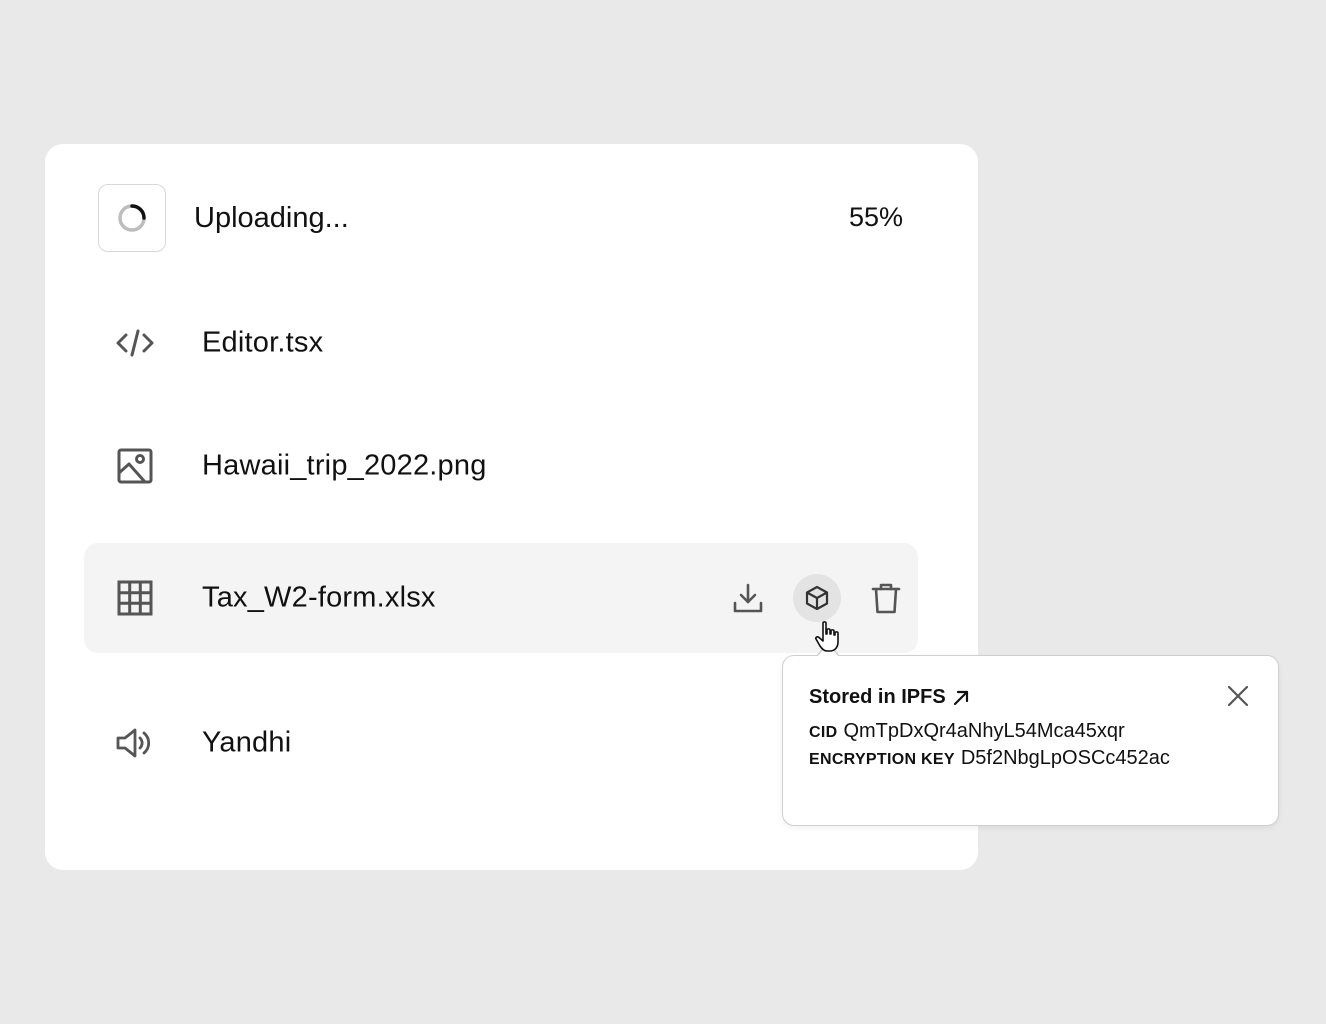 The height and width of the screenshot is (1024, 1326). I want to click on encryption-key-label: ENCRYPTION KEY, so click(882, 759).